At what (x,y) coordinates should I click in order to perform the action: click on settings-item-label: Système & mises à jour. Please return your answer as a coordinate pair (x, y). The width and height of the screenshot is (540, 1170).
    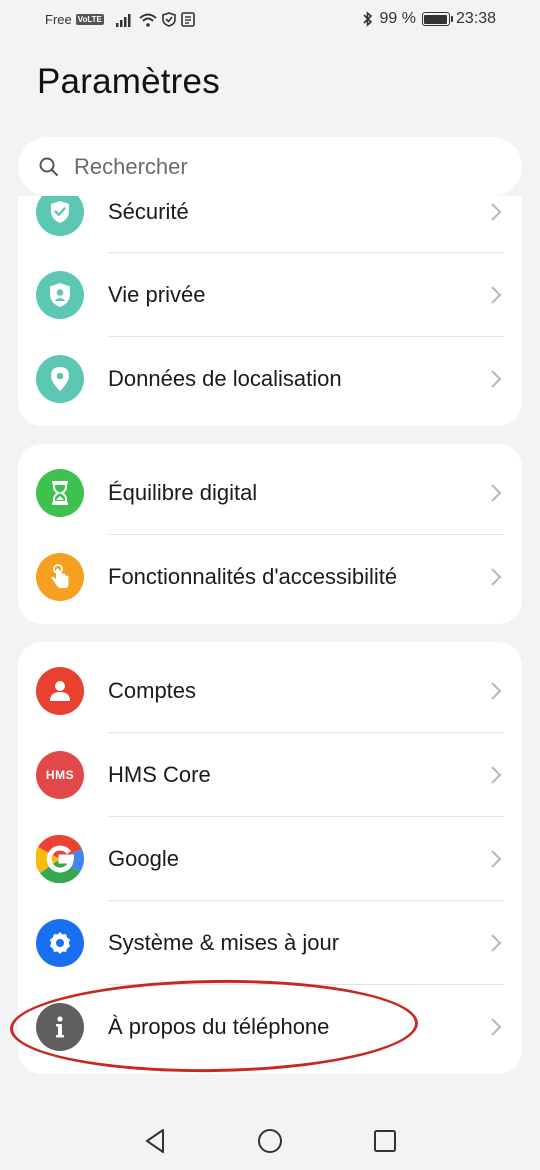
    Looking at the image, I should click on (224, 942).